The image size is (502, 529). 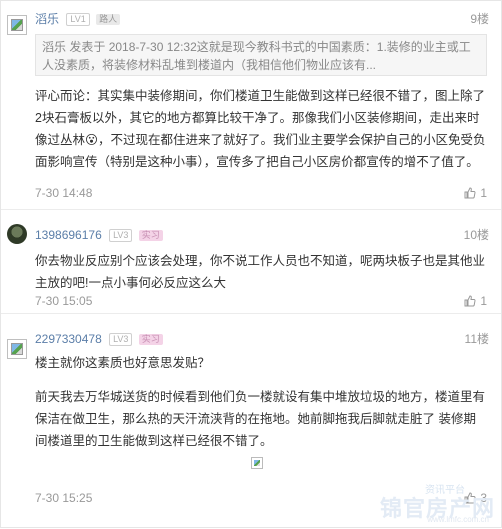 What do you see at coordinates (261, 301) in the screenshot?
I see `post-footer: 7-30 15:05 1` at bounding box center [261, 301].